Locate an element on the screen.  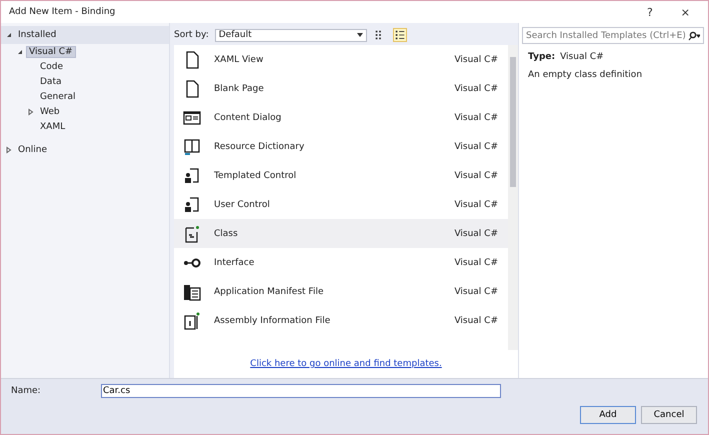
scrollbar is located at coordinates (513, 197).